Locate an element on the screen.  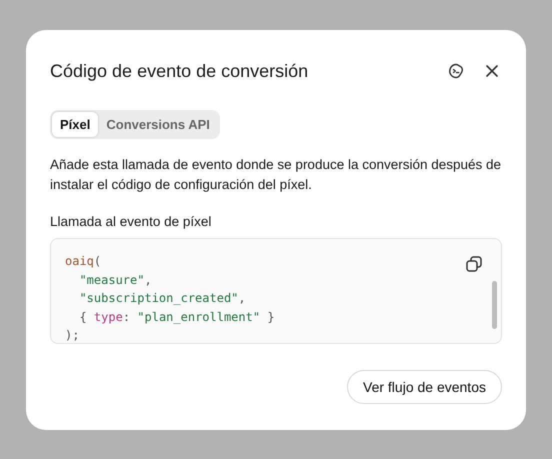
scrollbar is located at coordinates (494, 305).